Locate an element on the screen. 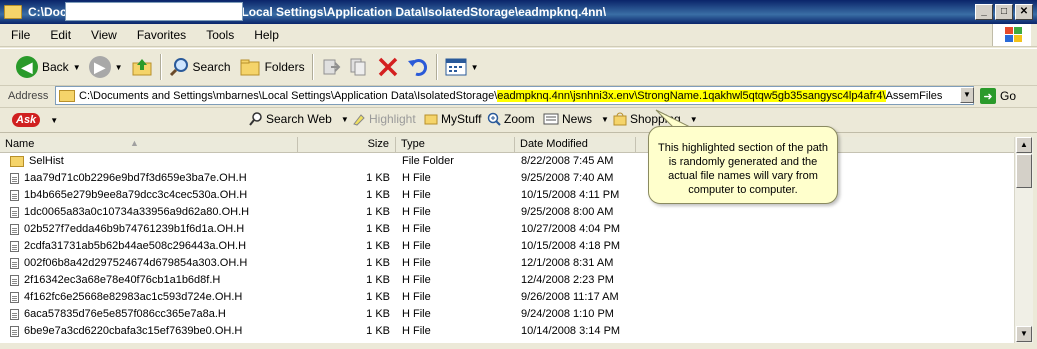  file-name: 2cdfa31731ab5b62b44ae508c296443a.OH.H is located at coordinates (135, 246).